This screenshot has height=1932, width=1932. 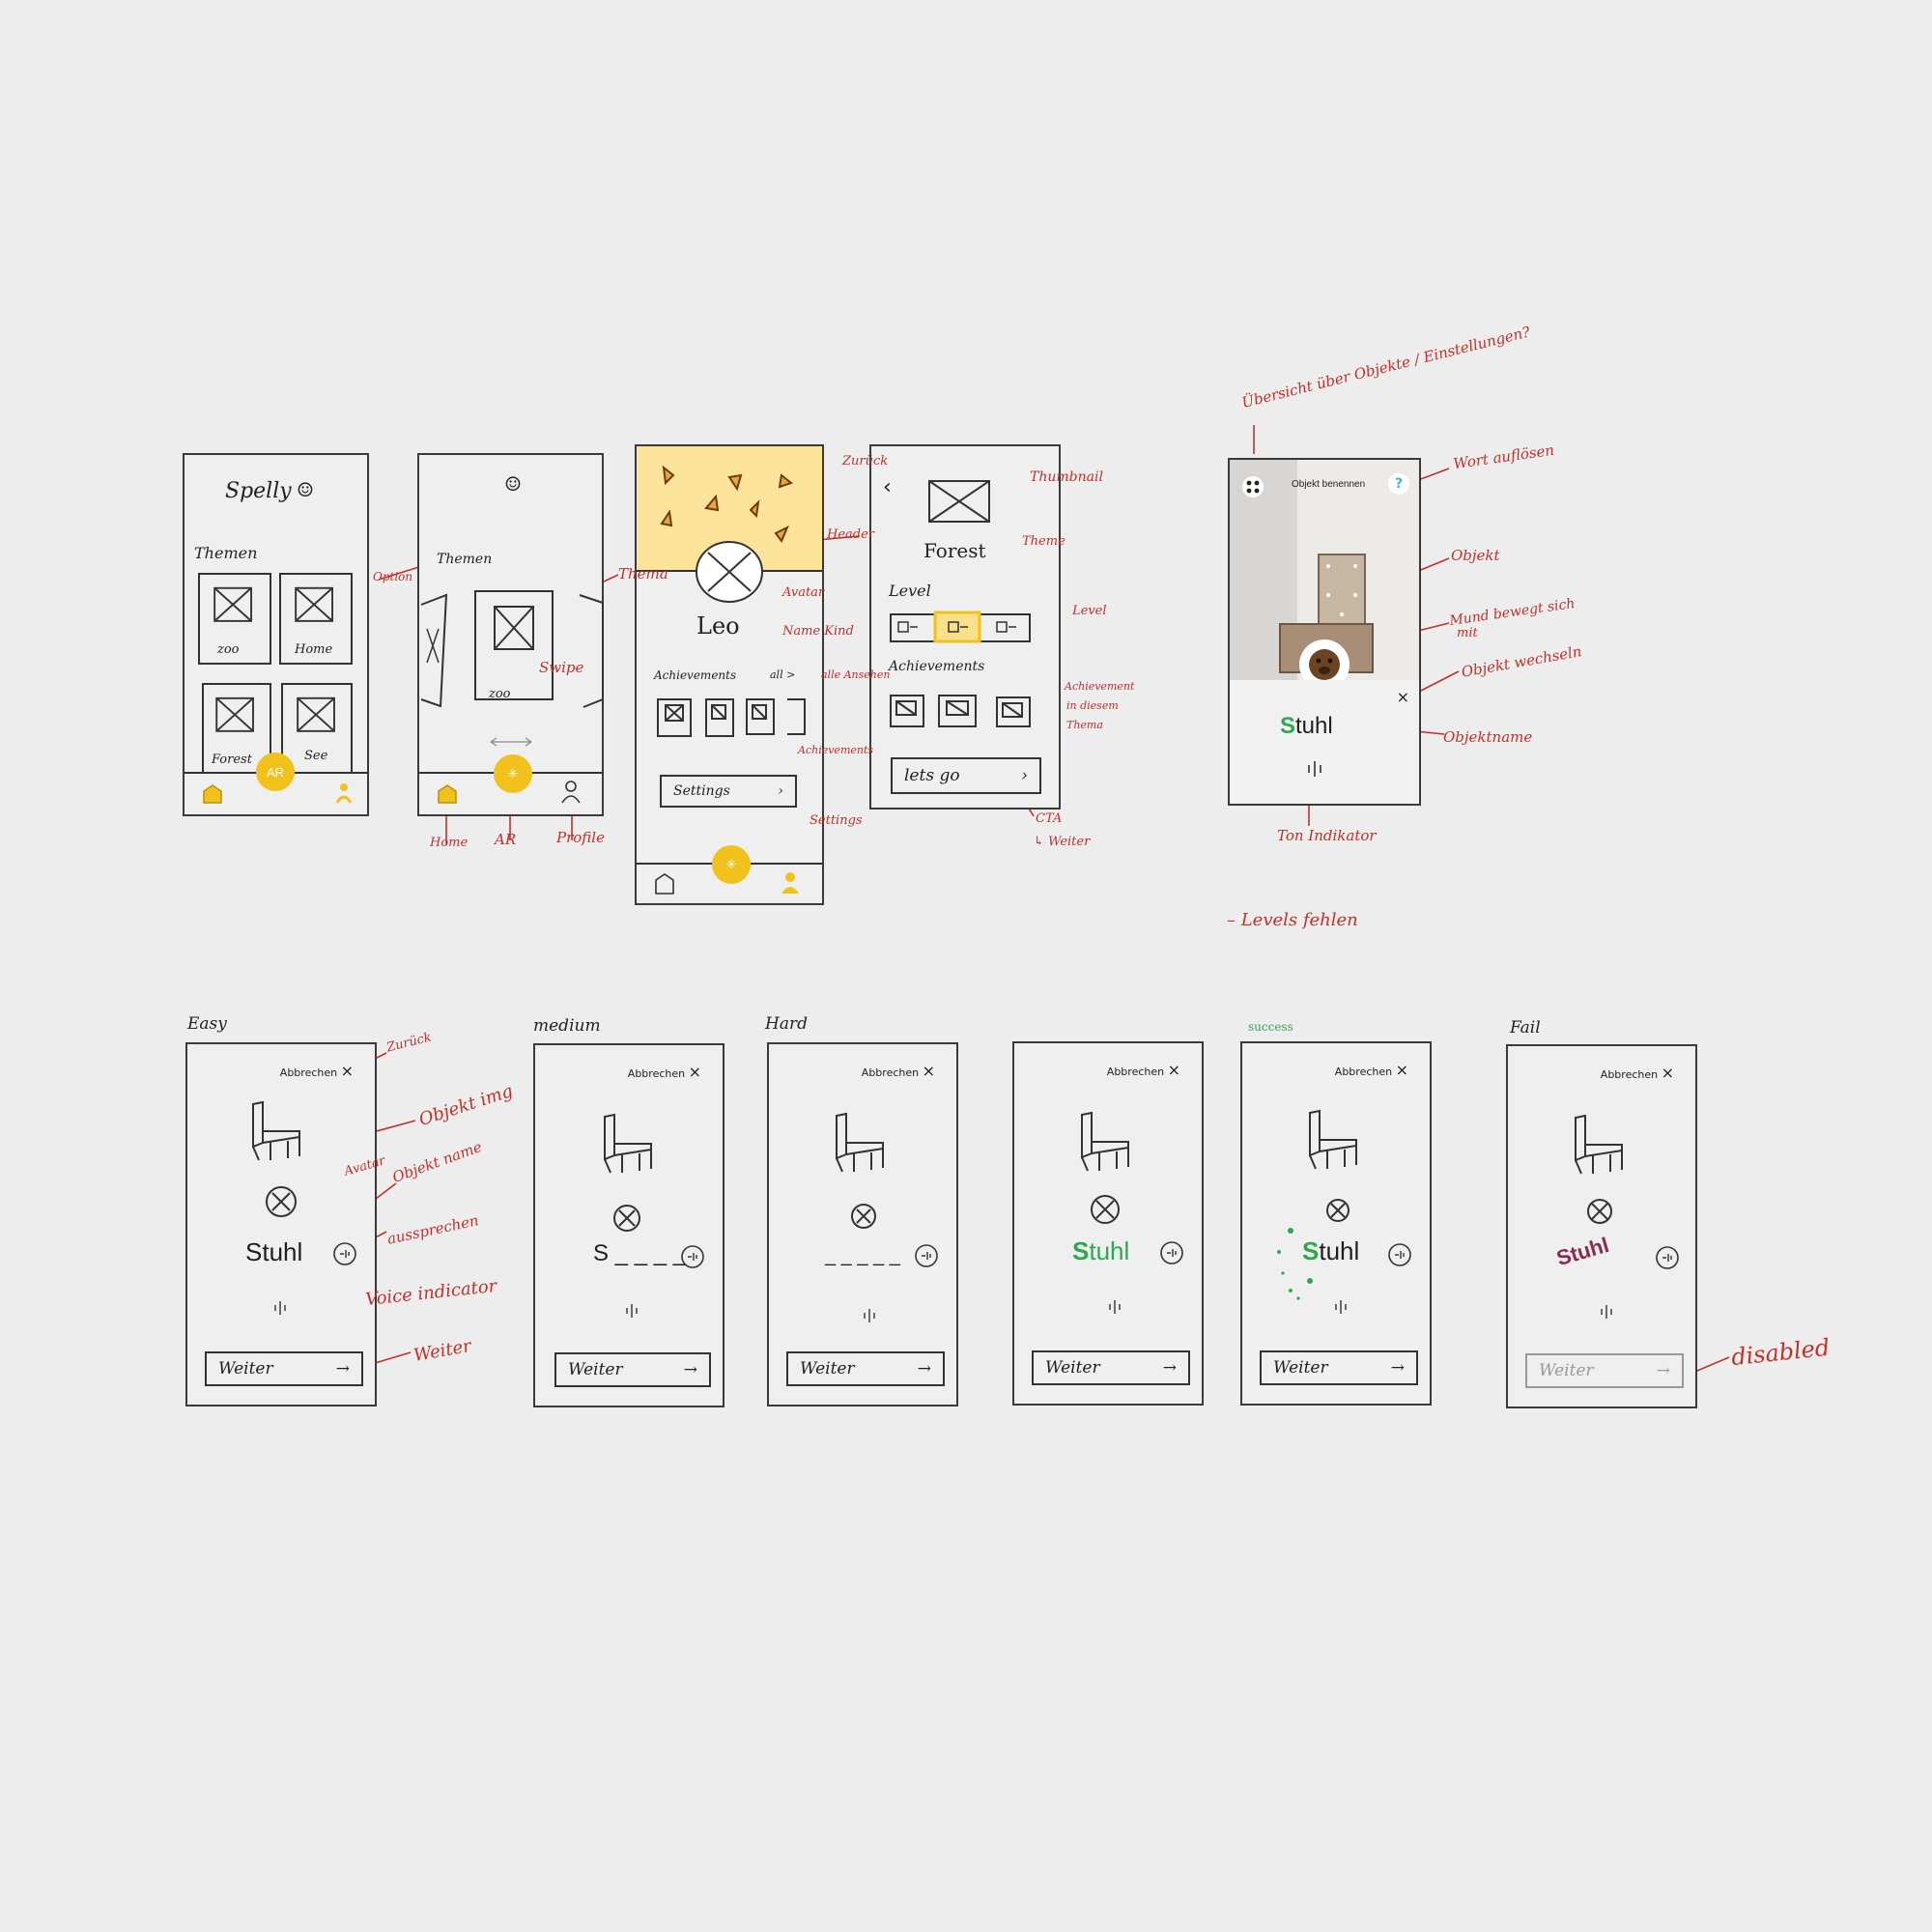 What do you see at coordinates (910, 591) in the screenshot?
I see `level-title: Level` at bounding box center [910, 591].